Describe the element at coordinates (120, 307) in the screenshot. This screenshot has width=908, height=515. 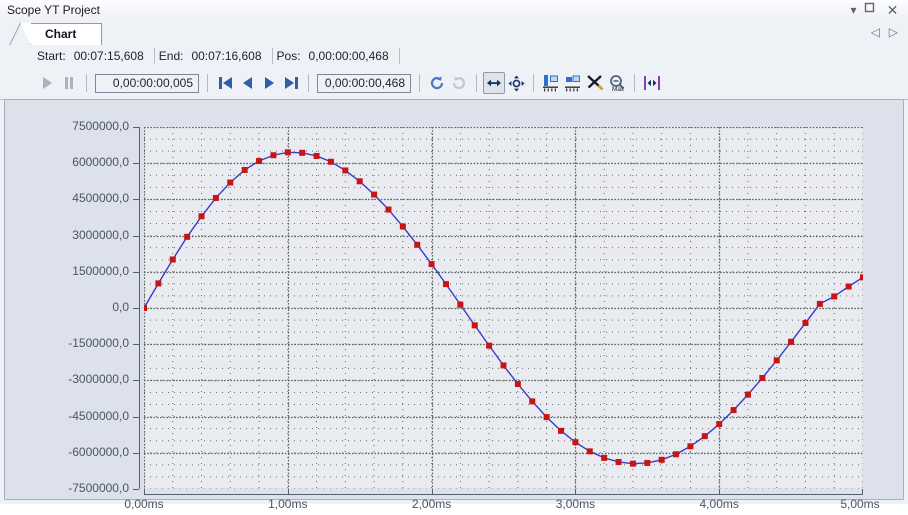
I see `y-axis-label: 0,0` at that location.